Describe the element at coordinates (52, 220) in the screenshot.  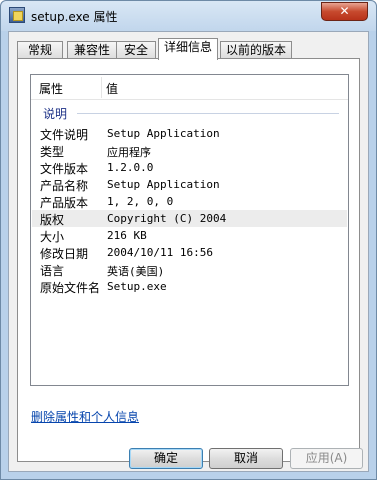
I see `detail-key: 版权` at that location.